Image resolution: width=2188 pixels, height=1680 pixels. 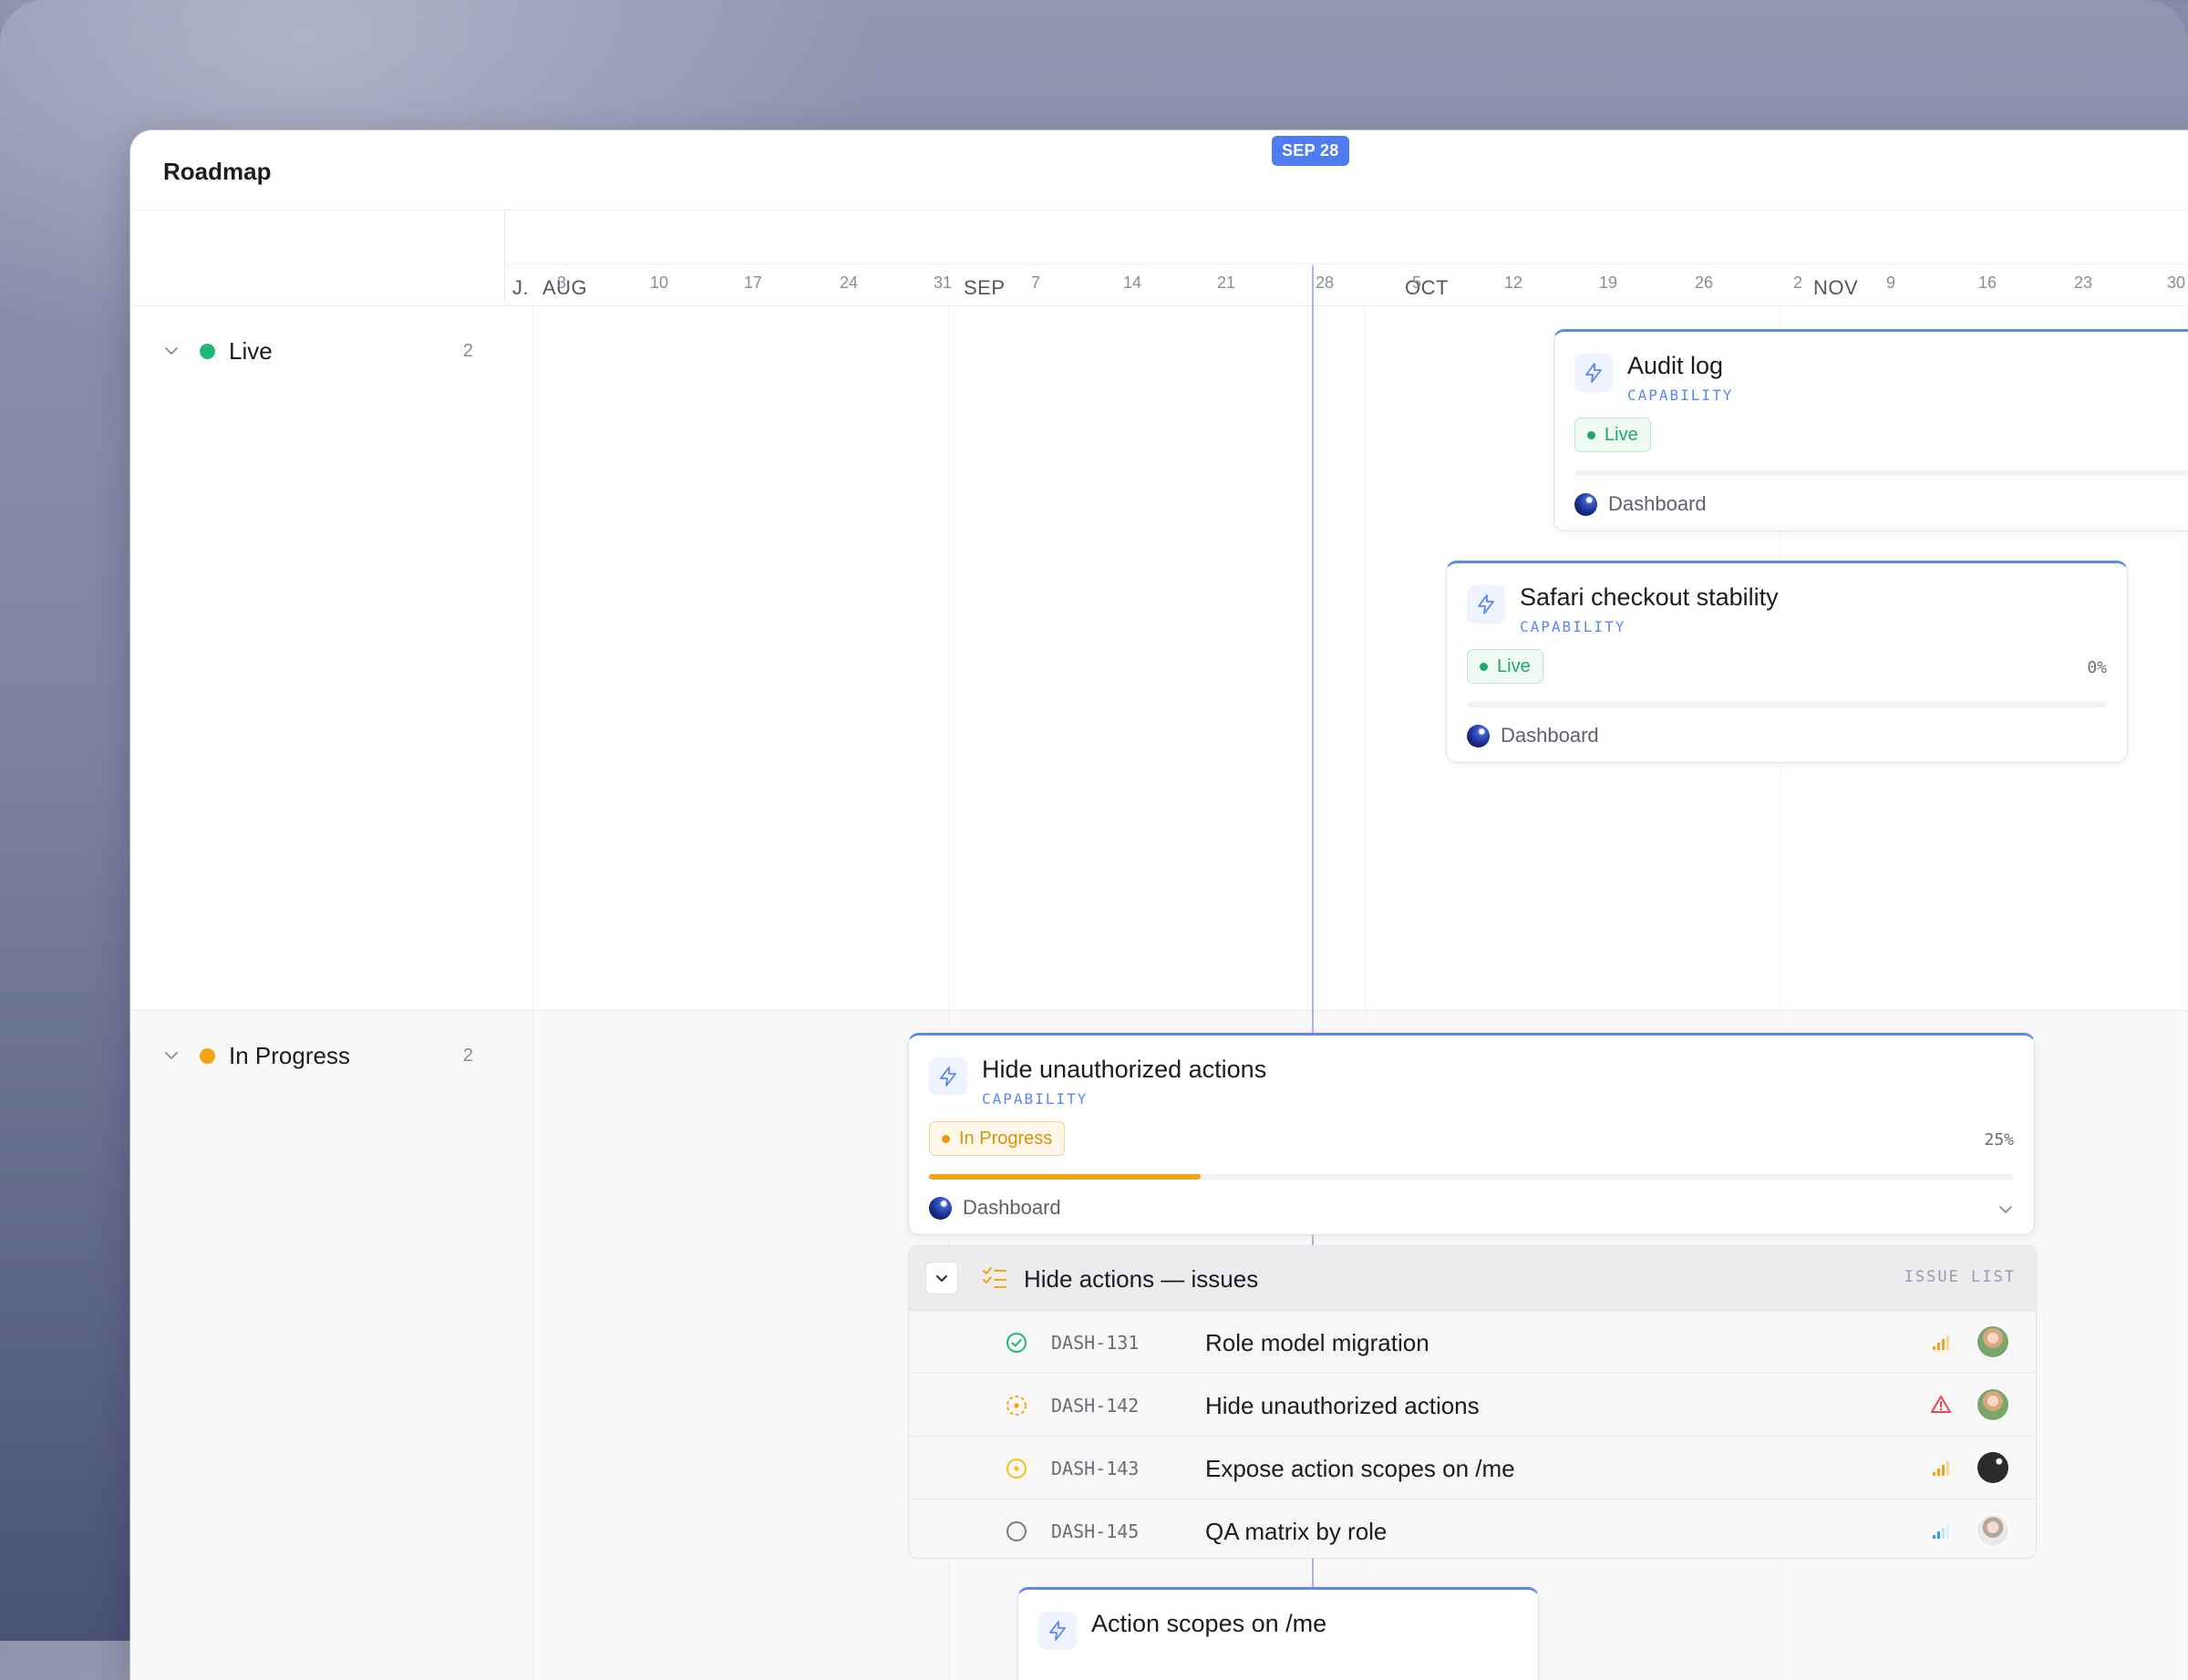 What do you see at coordinates (1472, 1529) in the screenshot?
I see `issue-row: DASH-145 QA matrix by role` at bounding box center [1472, 1529].